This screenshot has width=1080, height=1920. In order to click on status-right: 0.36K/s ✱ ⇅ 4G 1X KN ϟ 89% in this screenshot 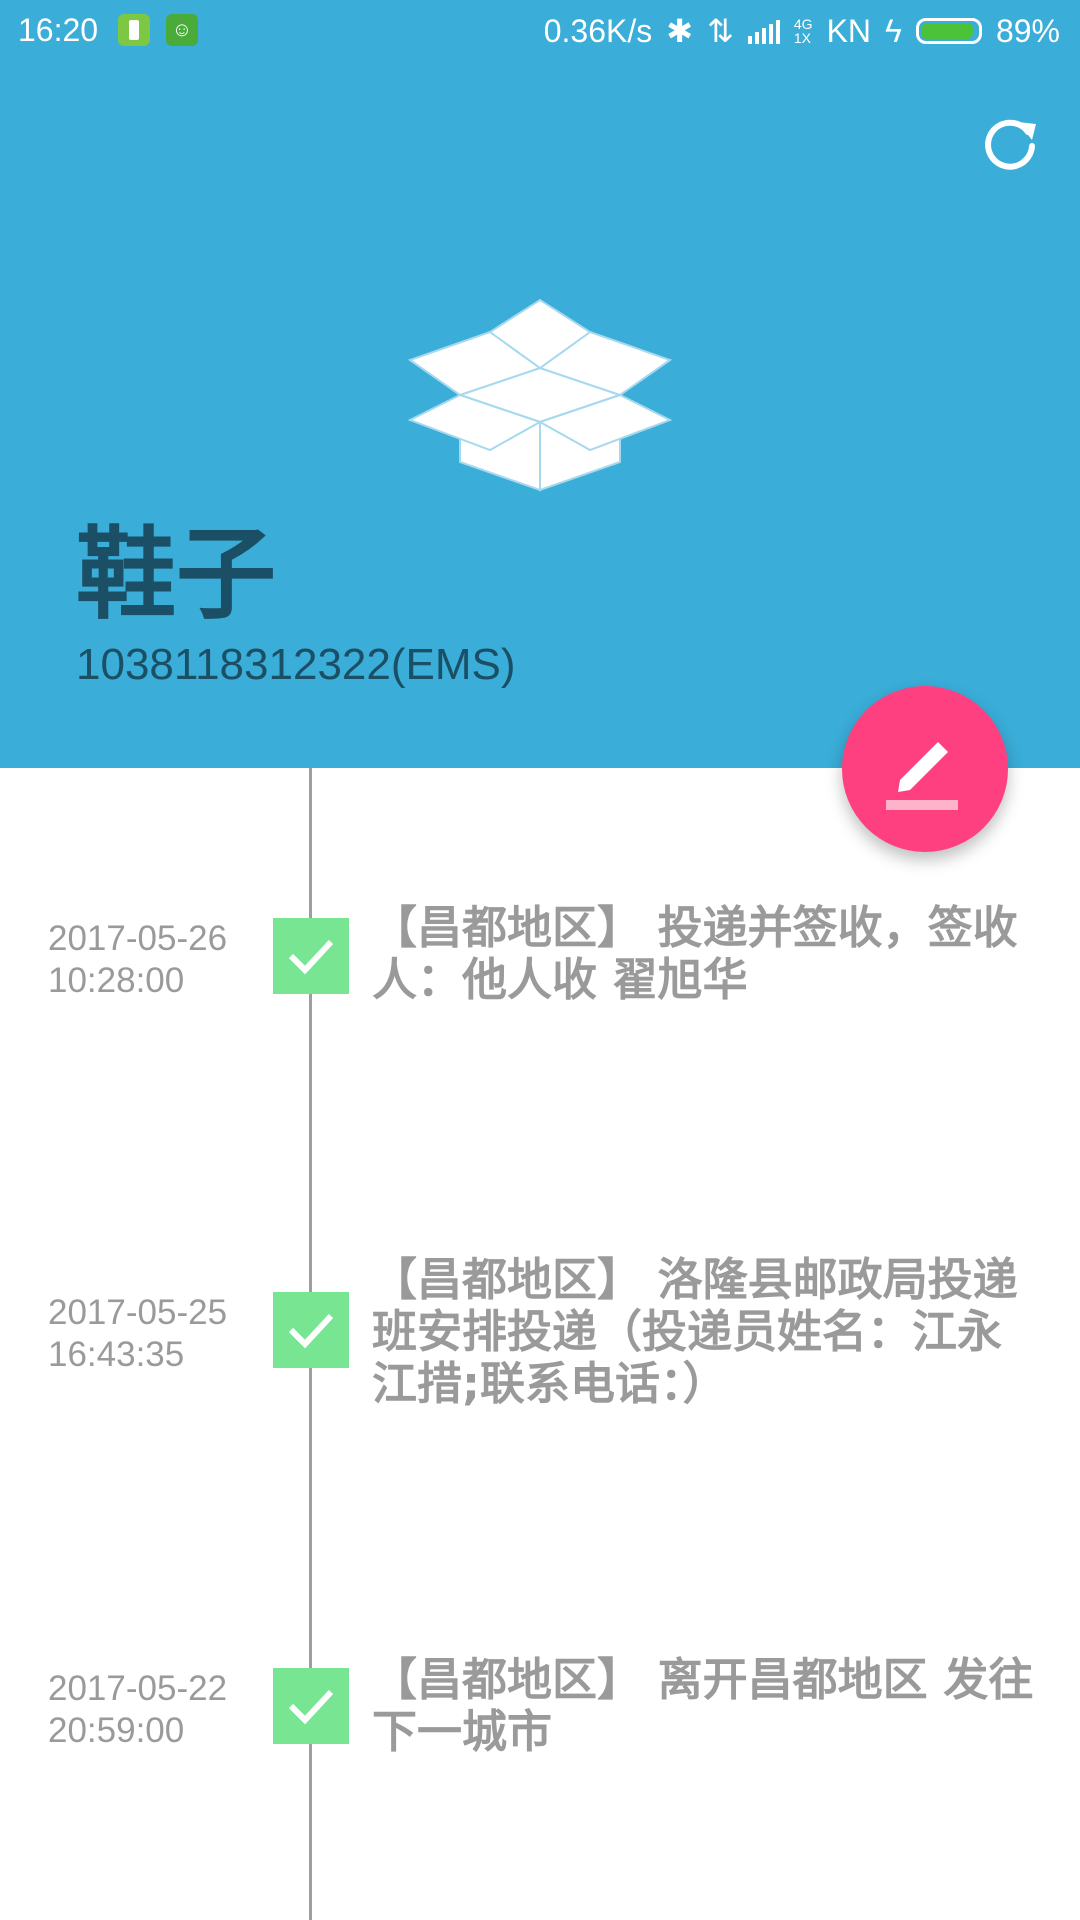, I will do `click(802, 31)`.